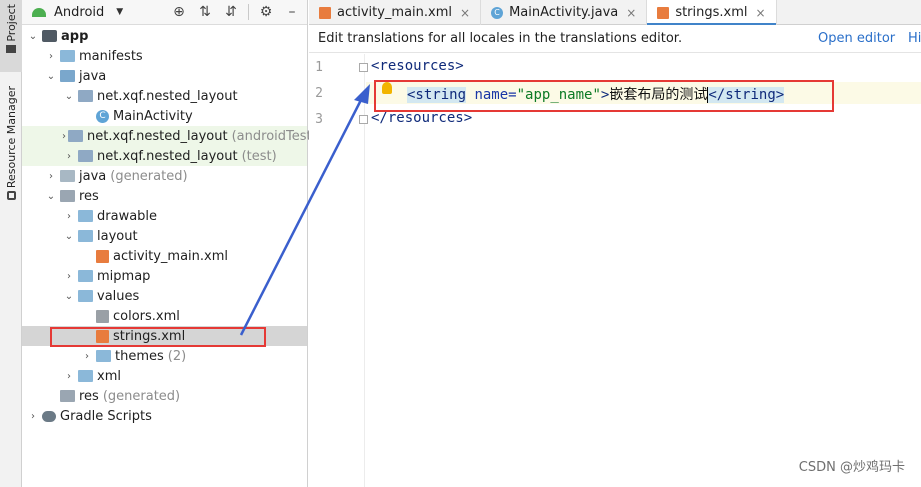 This screenshot has width=921, height=487. Describe the element at coordinates (124, 276) in the screenshot. I see `tree-item-label: mipmap` at that location.